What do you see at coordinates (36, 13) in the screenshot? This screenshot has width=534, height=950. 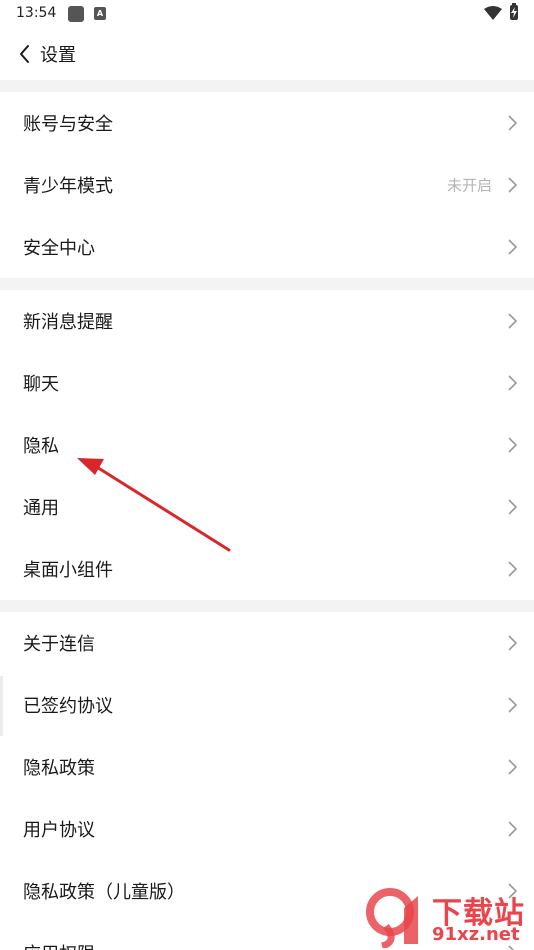 I see `status-time: 13:54` at bounding box center [36, 13].